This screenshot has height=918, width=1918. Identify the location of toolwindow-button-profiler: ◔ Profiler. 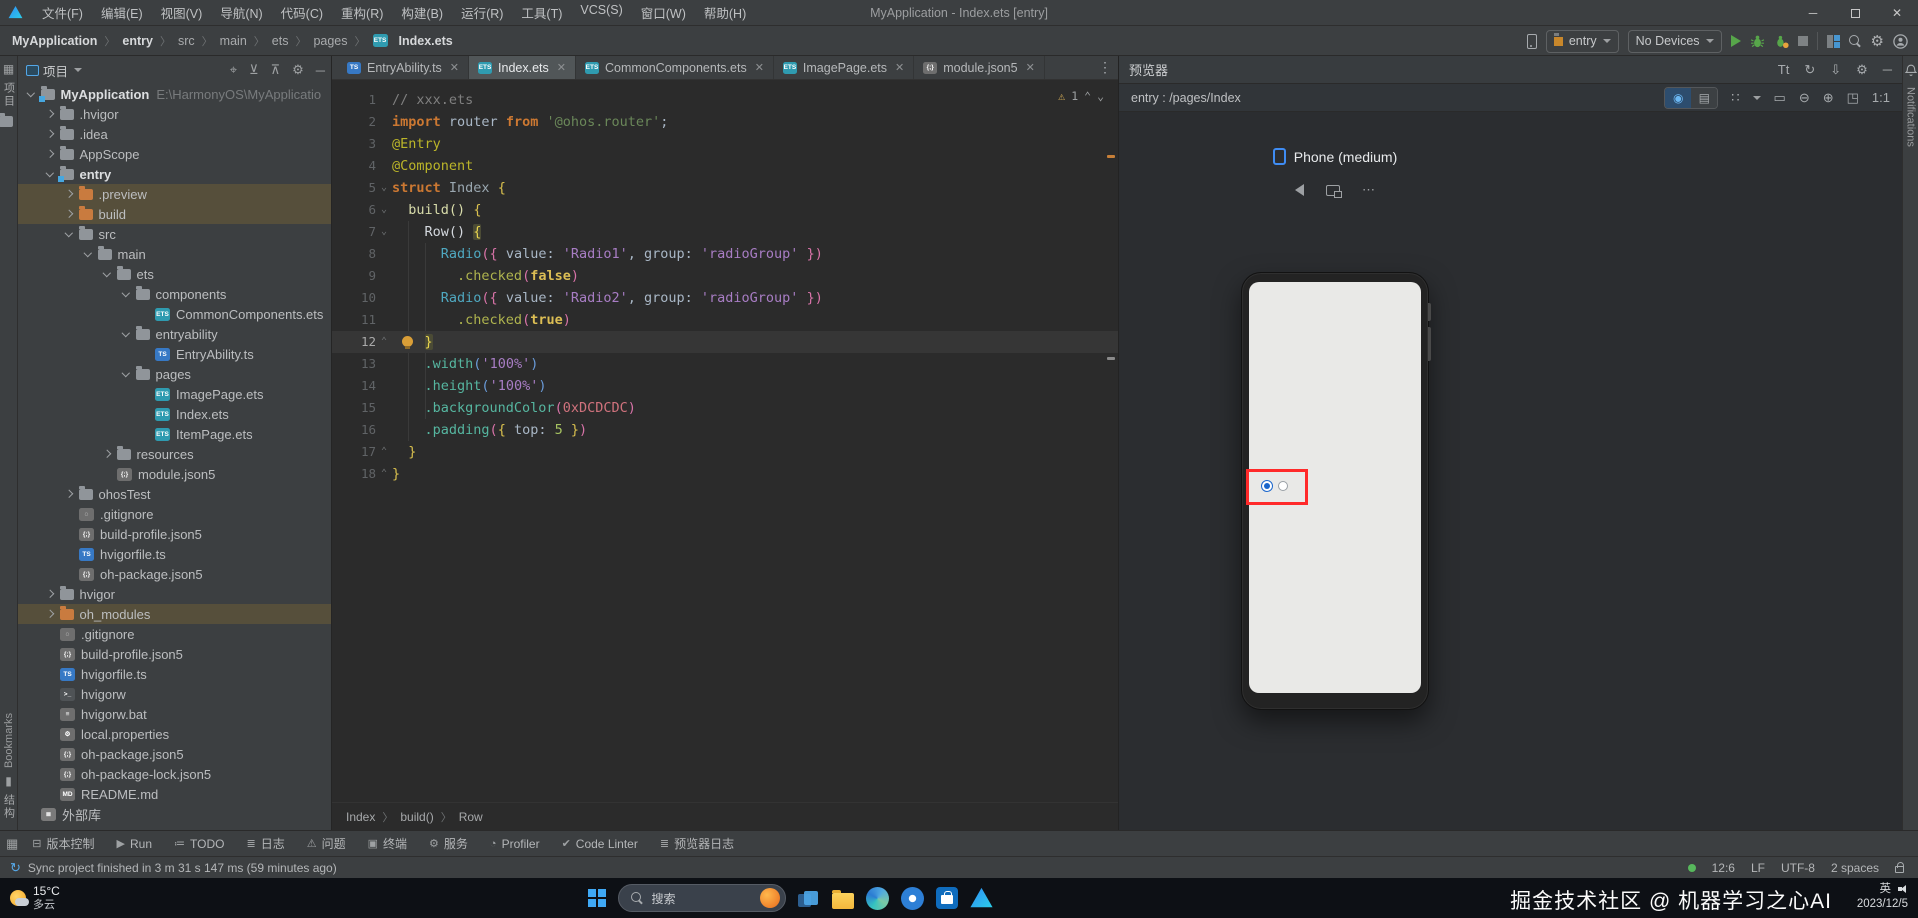
(515, 844).